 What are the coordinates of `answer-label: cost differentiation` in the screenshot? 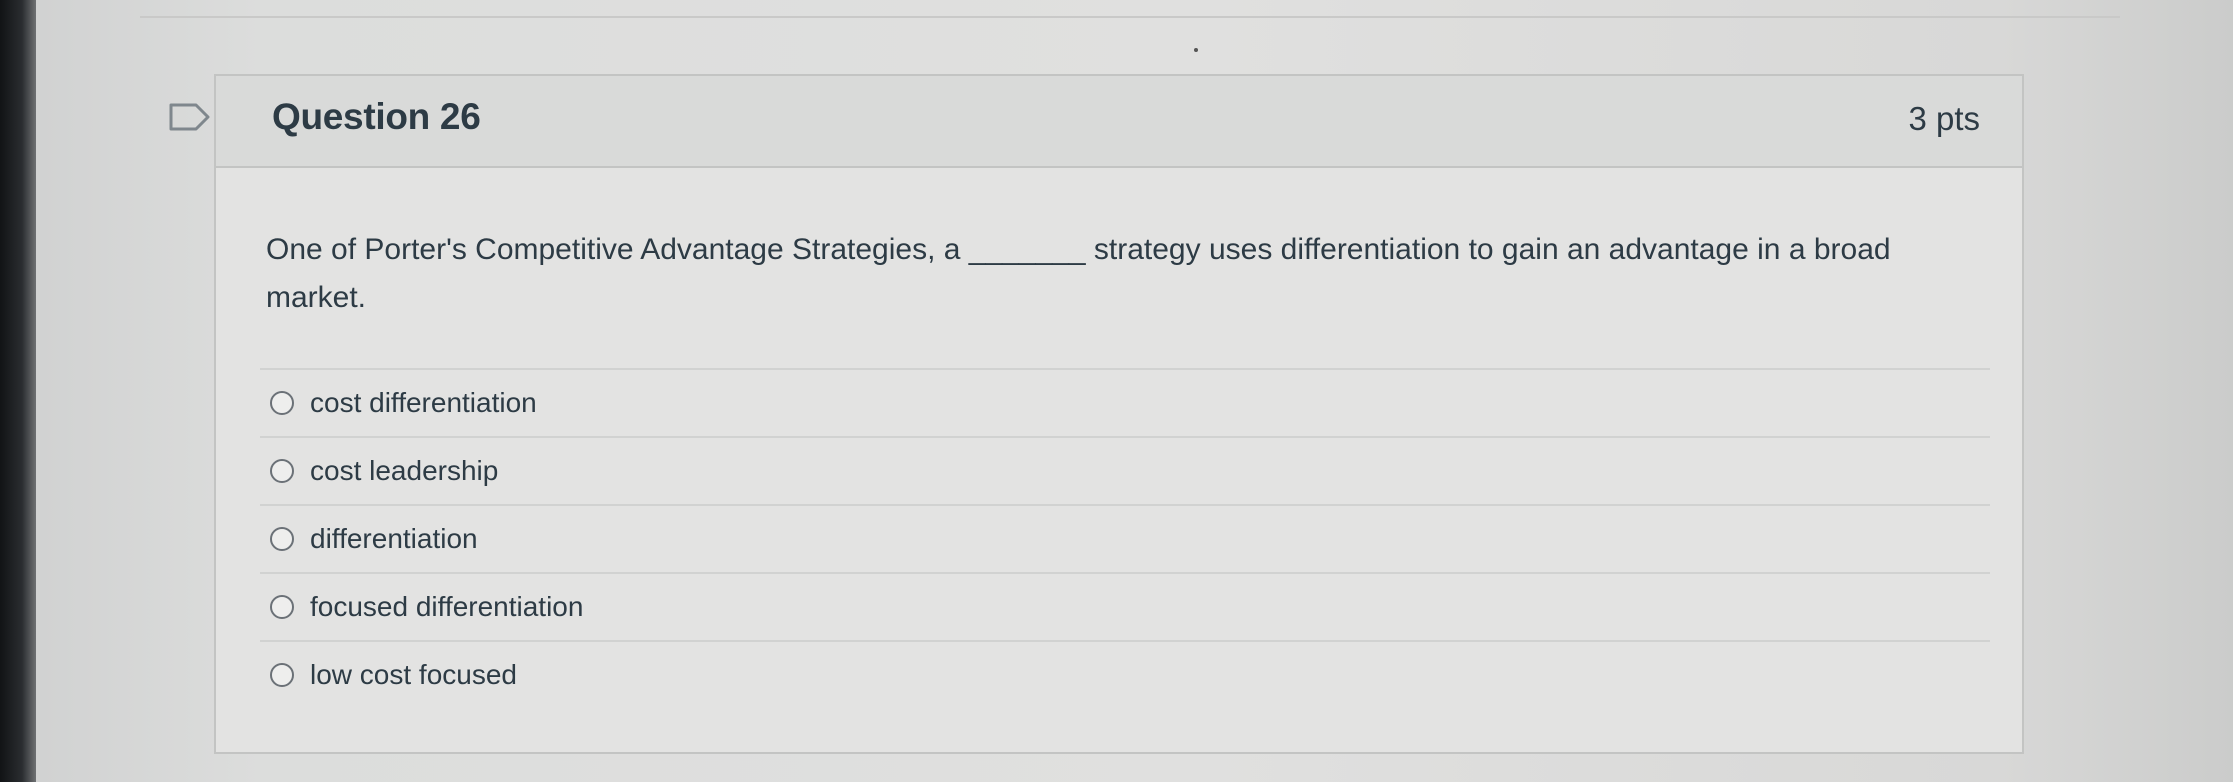 It's located at (423, 402).